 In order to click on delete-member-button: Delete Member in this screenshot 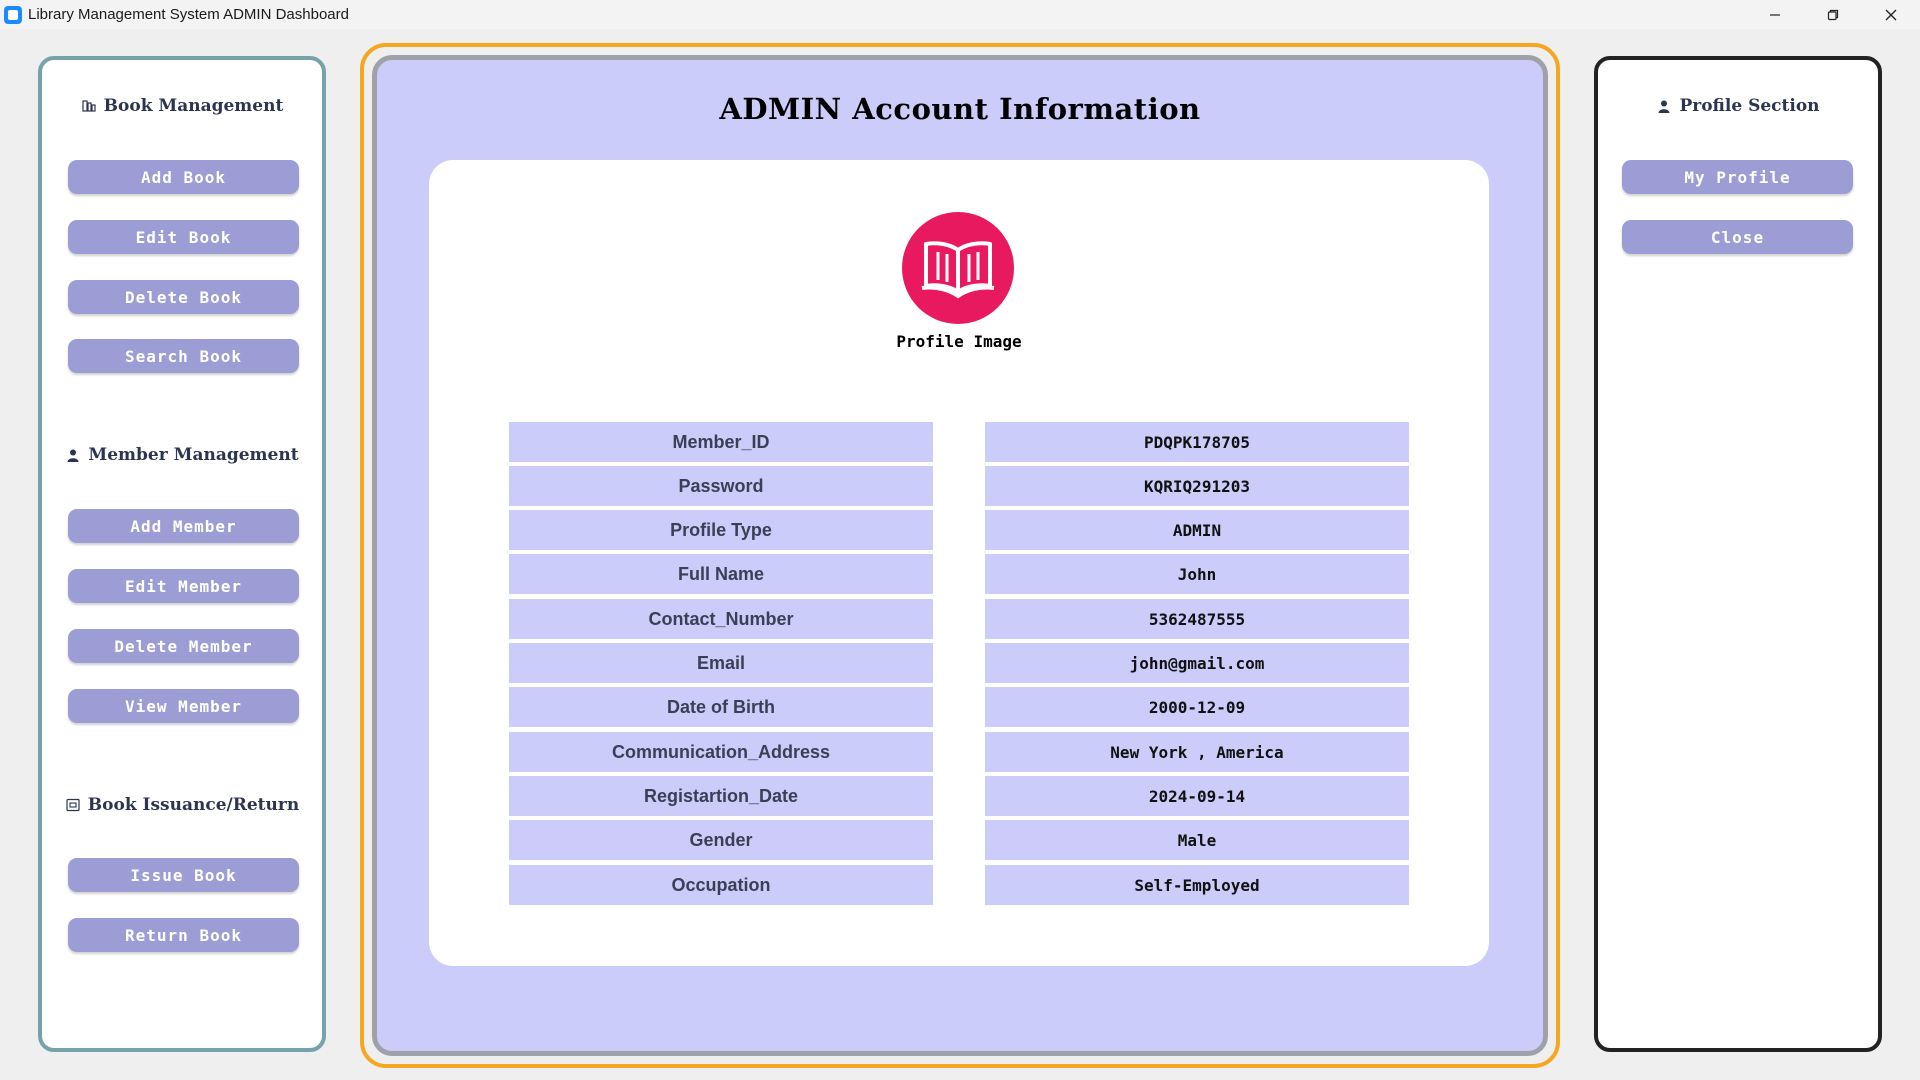, I will do `click(183, 646)`.